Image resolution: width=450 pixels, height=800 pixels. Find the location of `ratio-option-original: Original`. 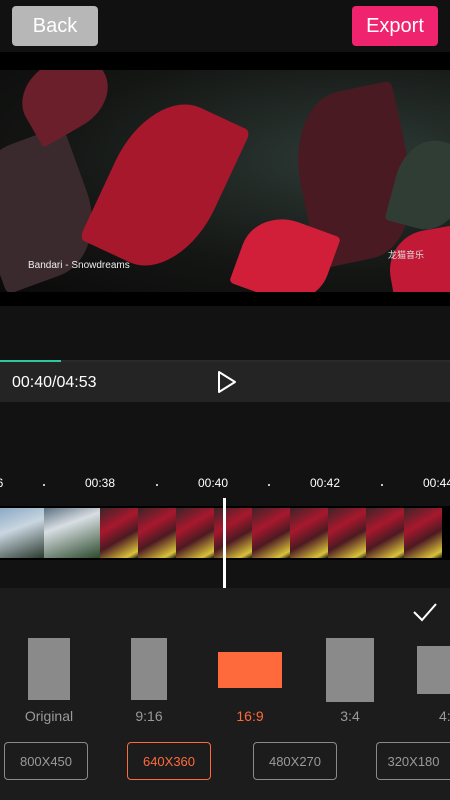

ratio-option-original: Original is located at coordinates (49, 681).